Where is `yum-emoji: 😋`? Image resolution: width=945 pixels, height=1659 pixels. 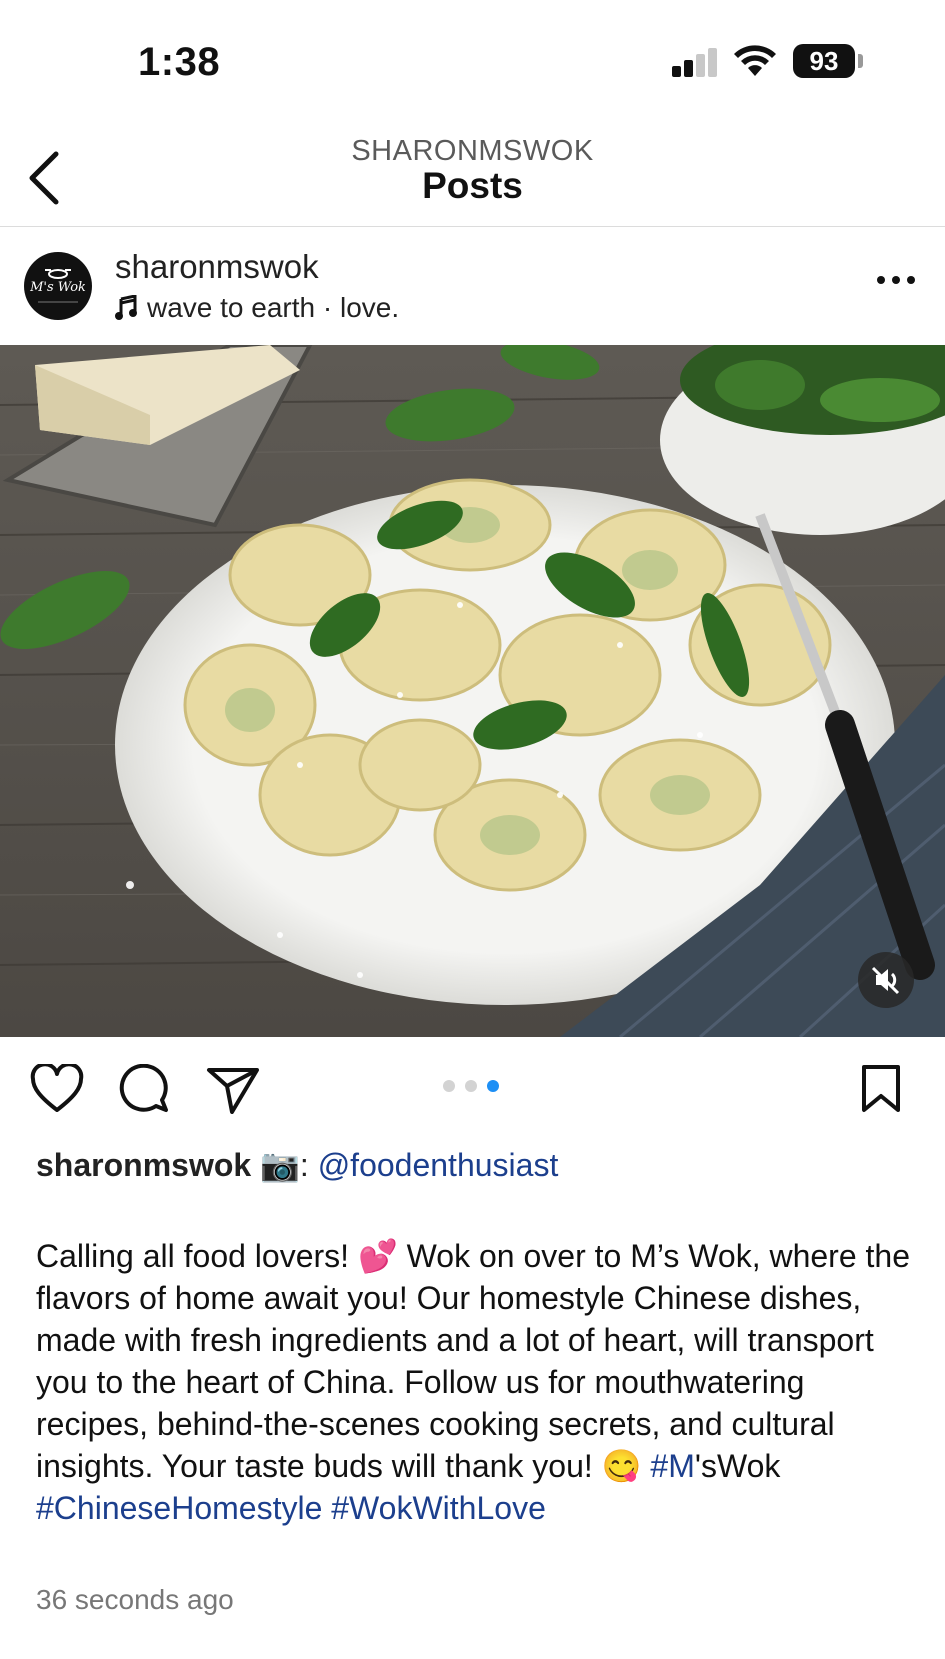
yum-emoji: 😋 is located at coordinates (621, 1466).